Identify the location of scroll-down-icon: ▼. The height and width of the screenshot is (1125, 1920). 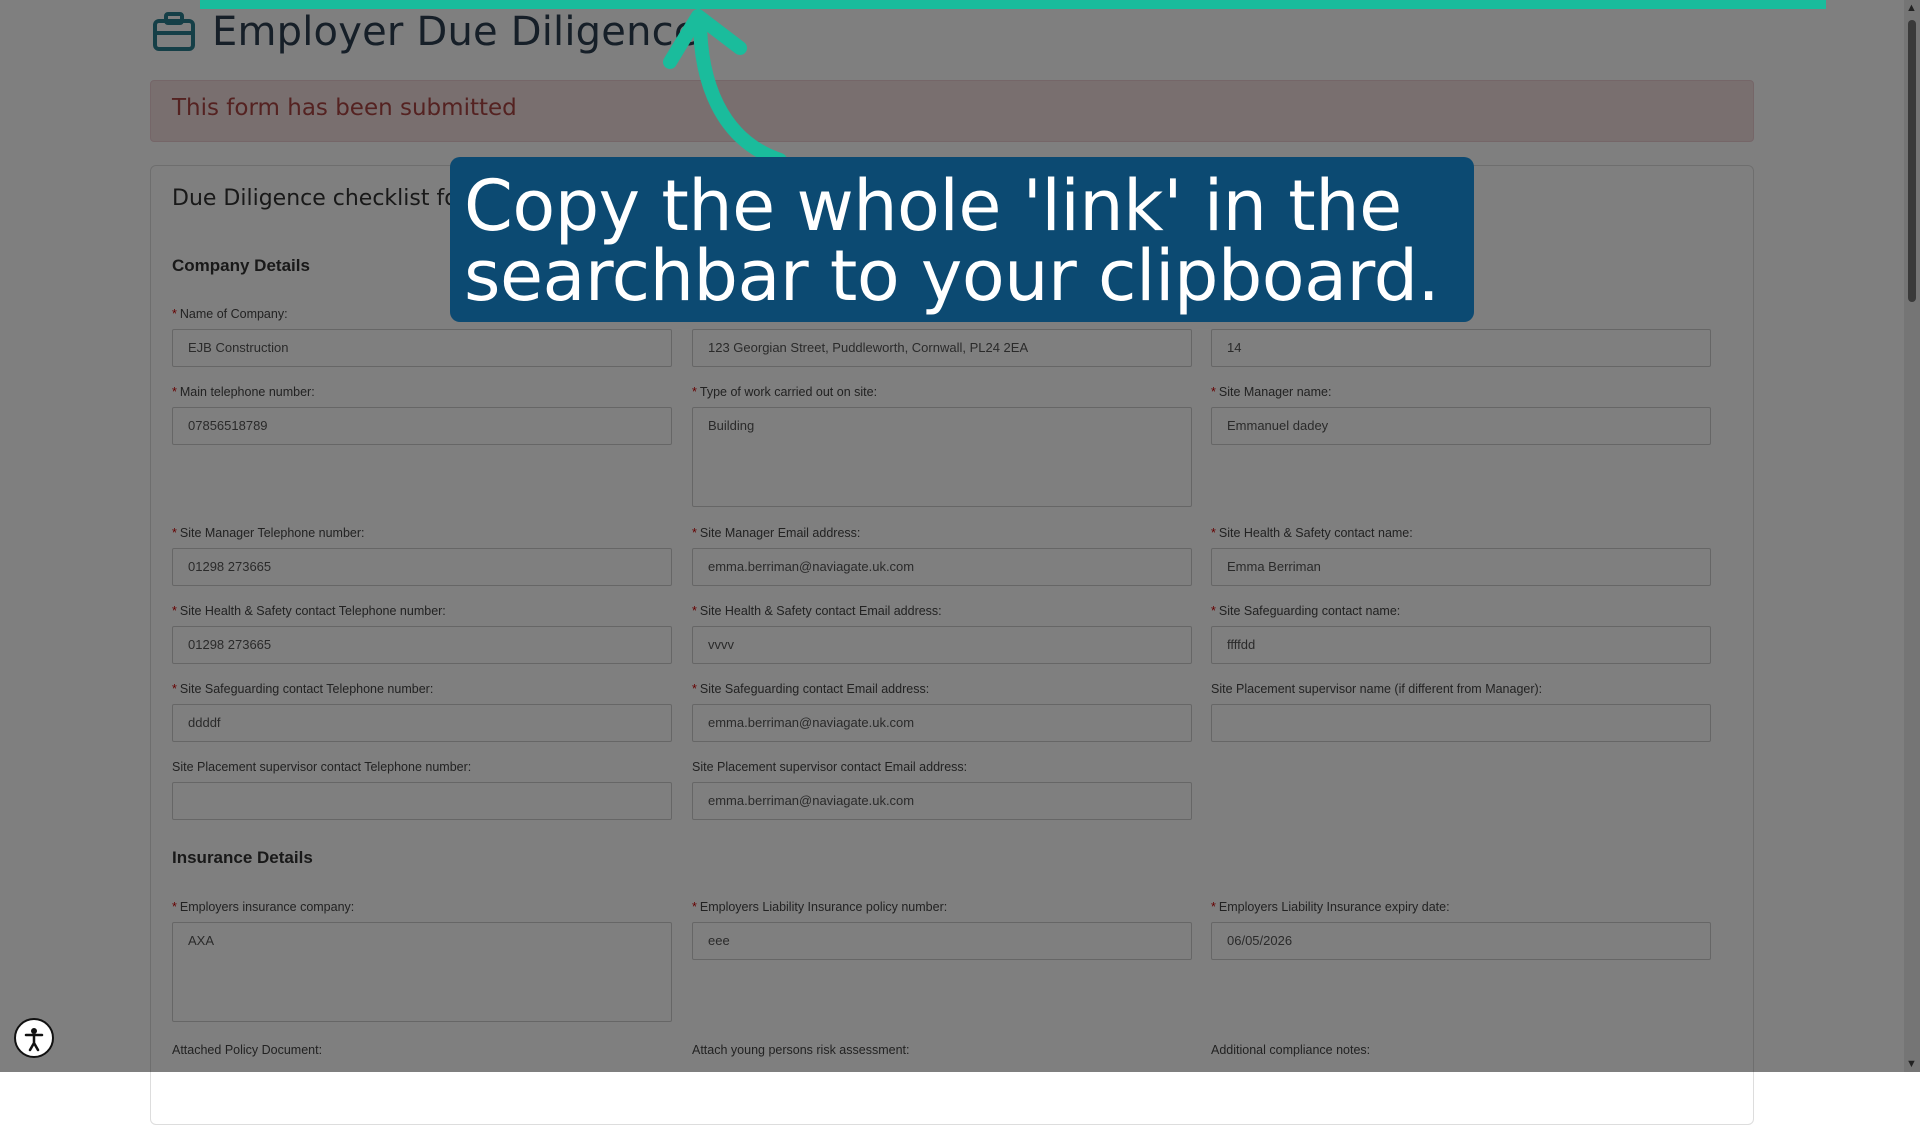
(1911, 1064).